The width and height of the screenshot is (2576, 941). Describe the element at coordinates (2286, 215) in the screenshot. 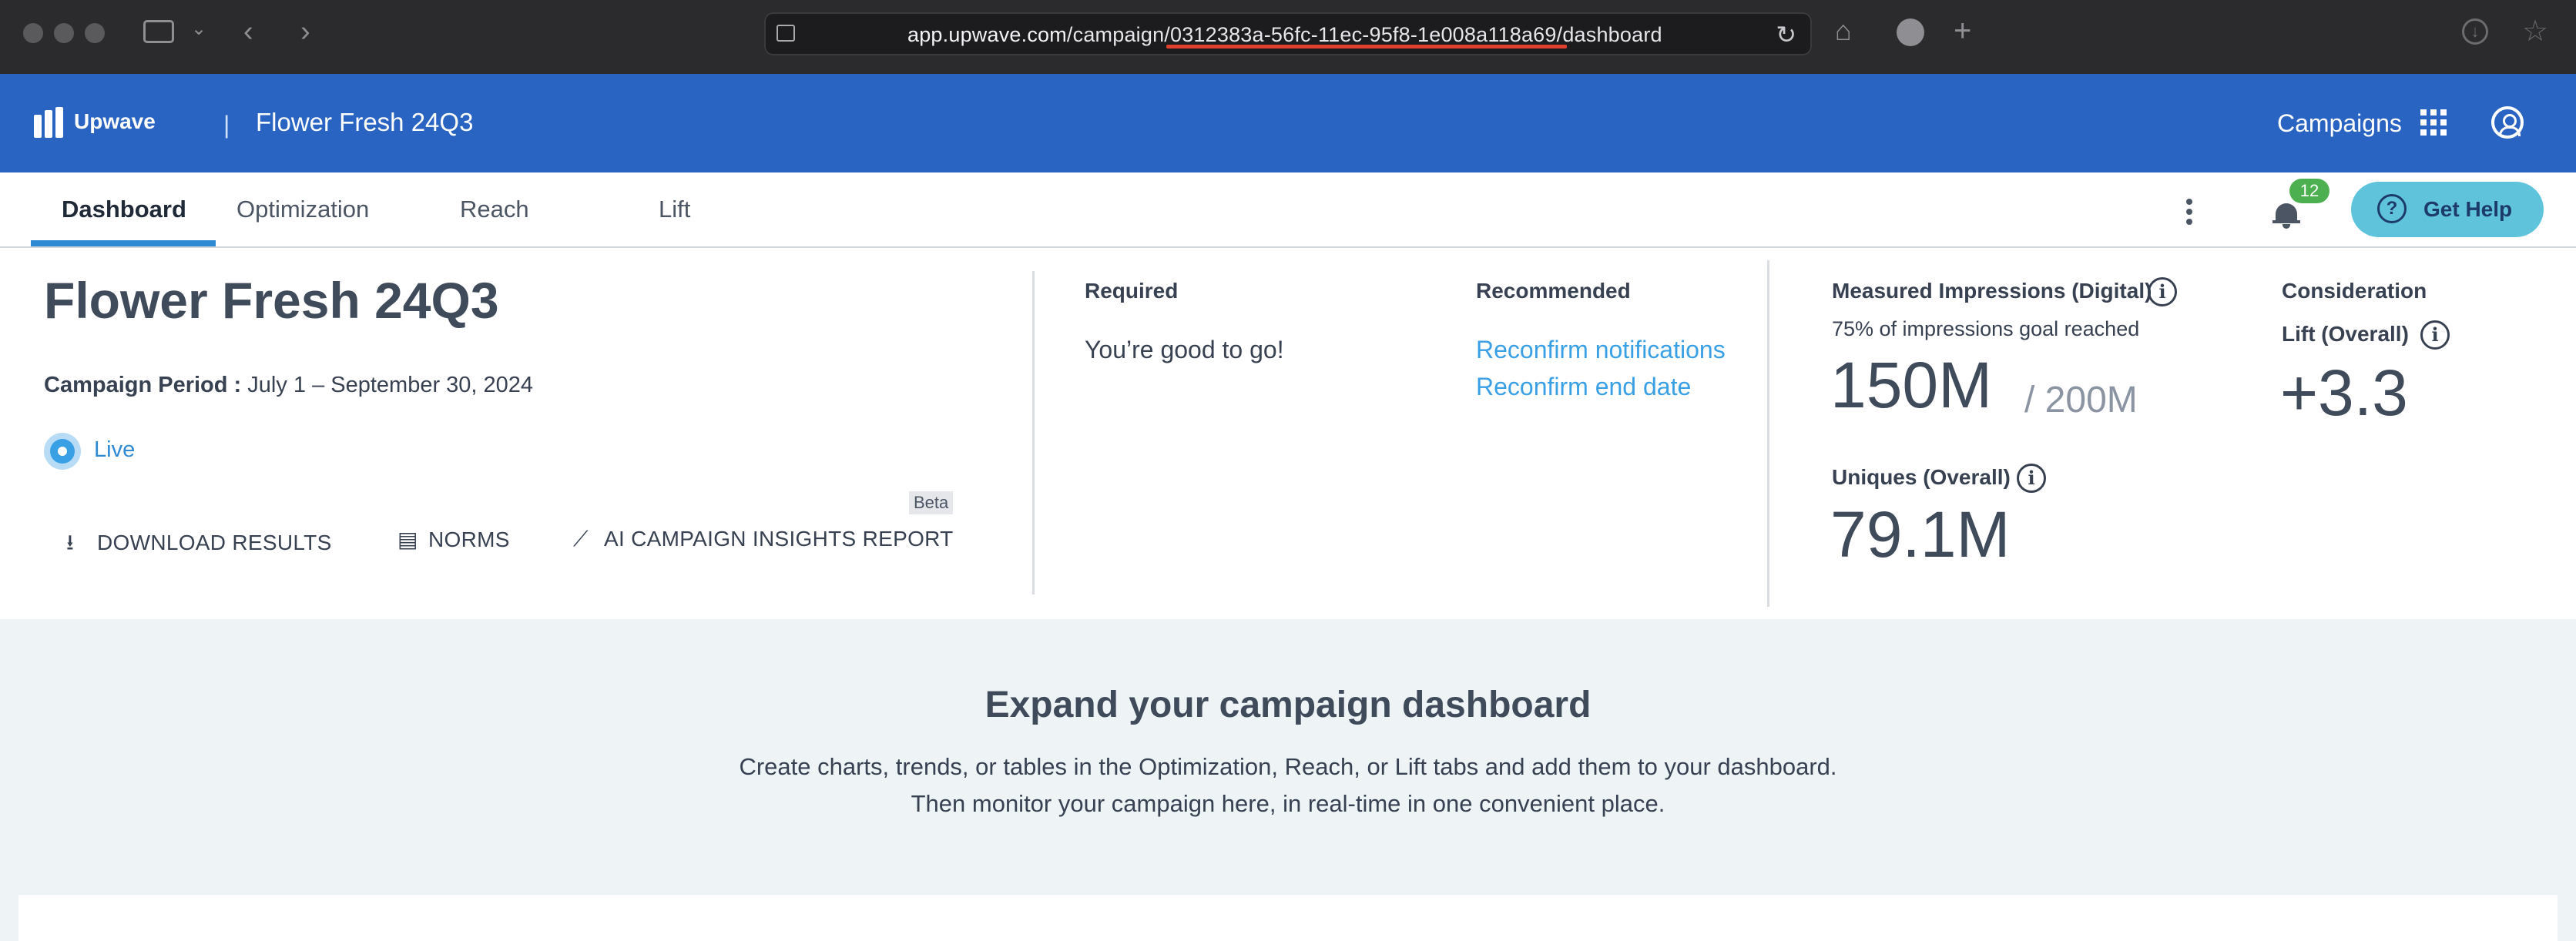

I see `bell-icon` at that location.